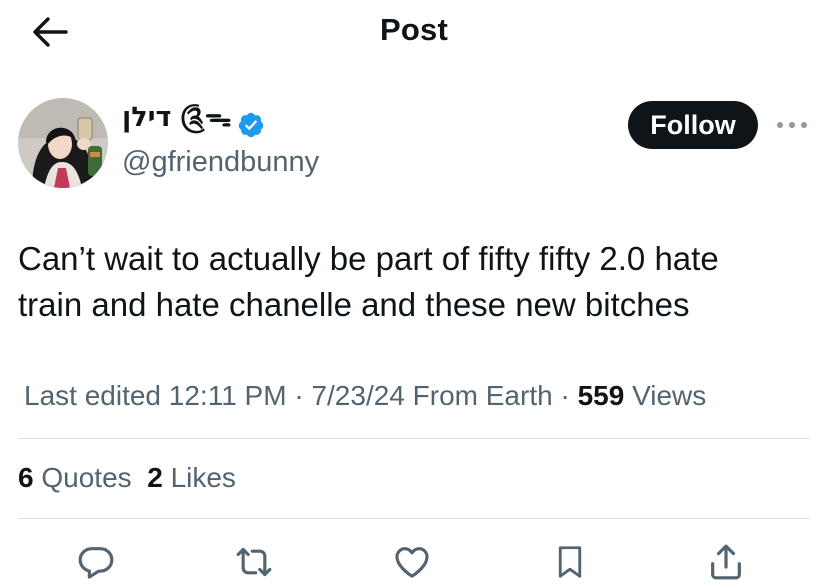 The height and width of the screenshot is (588, 828). Describe the element at coordinates (203, 477) in the screenshot. I see `likes-label: Likes` at that location.